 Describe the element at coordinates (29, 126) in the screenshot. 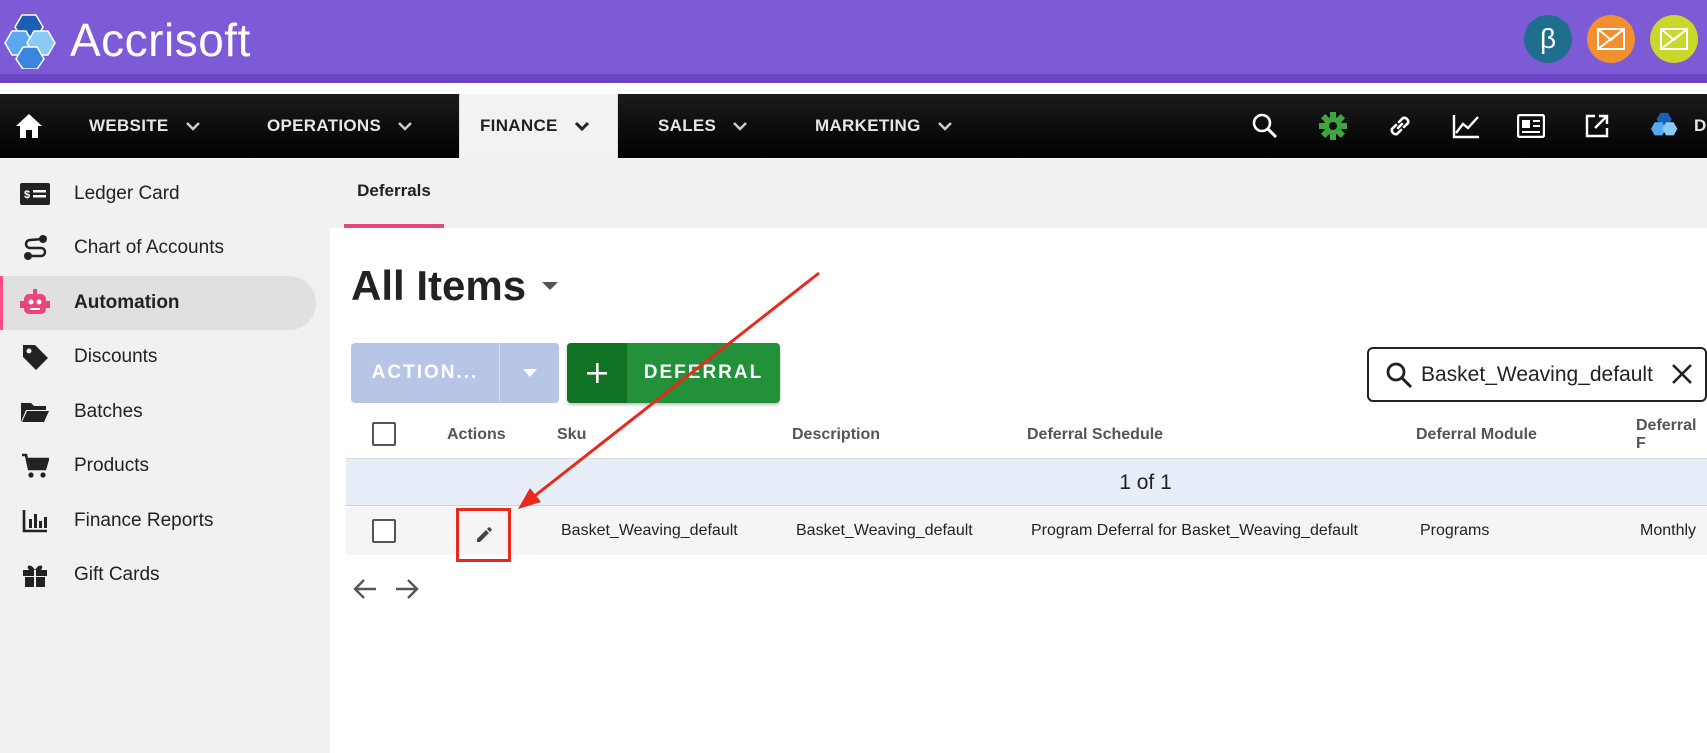

I see `home-icon` at that location.